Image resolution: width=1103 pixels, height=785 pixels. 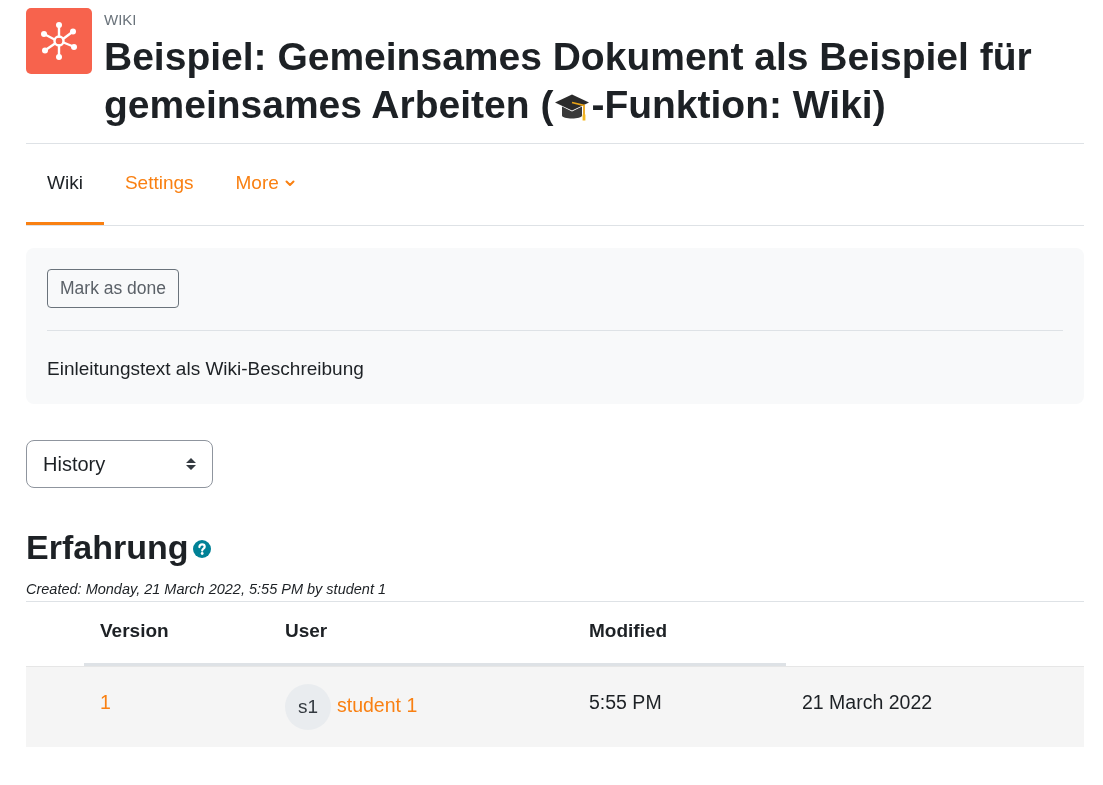 I want to click on nav-tab: More, so click(x=265, y=184).